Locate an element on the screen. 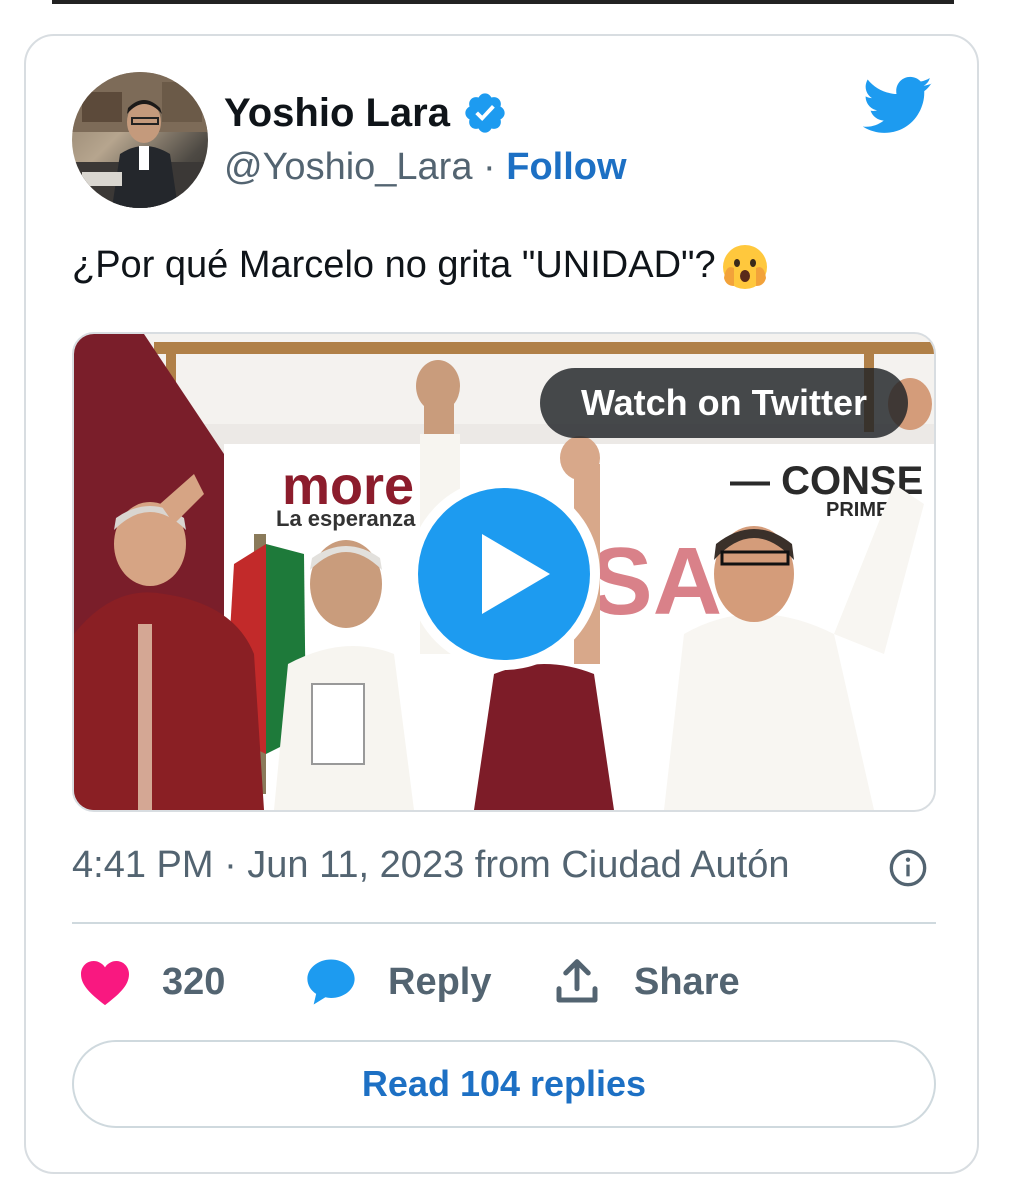 This screenshot has height=1203, width=1009. watch-on-twitter-button: Watch on Twitter is located at coordinates (724, 403).